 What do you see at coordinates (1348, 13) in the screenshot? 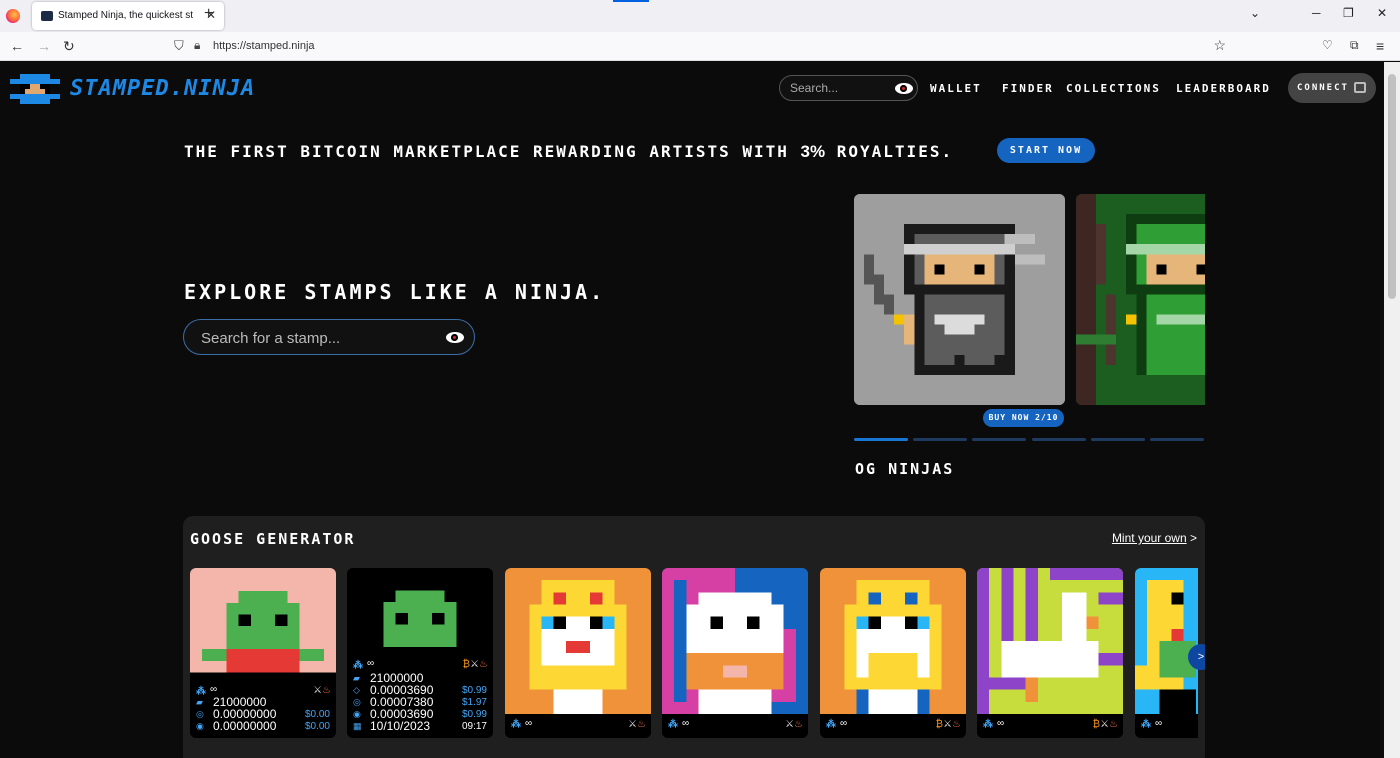
I see `restore-button: ❐` at bounding box center [1348, 13].